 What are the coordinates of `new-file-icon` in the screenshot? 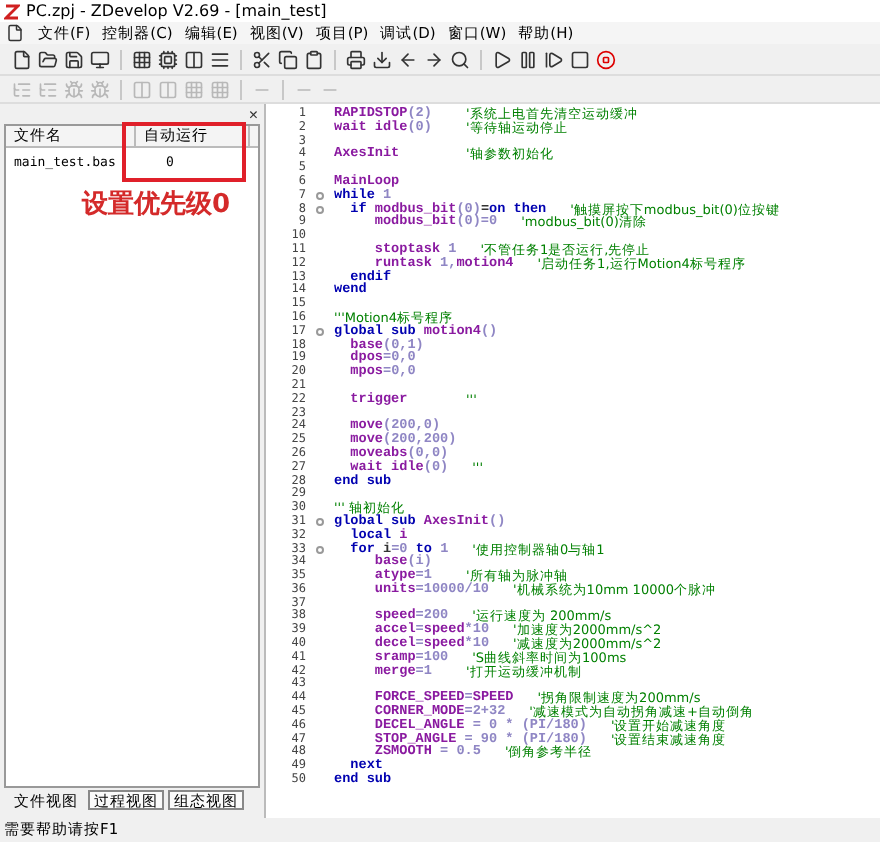 It's located at (22, 59).